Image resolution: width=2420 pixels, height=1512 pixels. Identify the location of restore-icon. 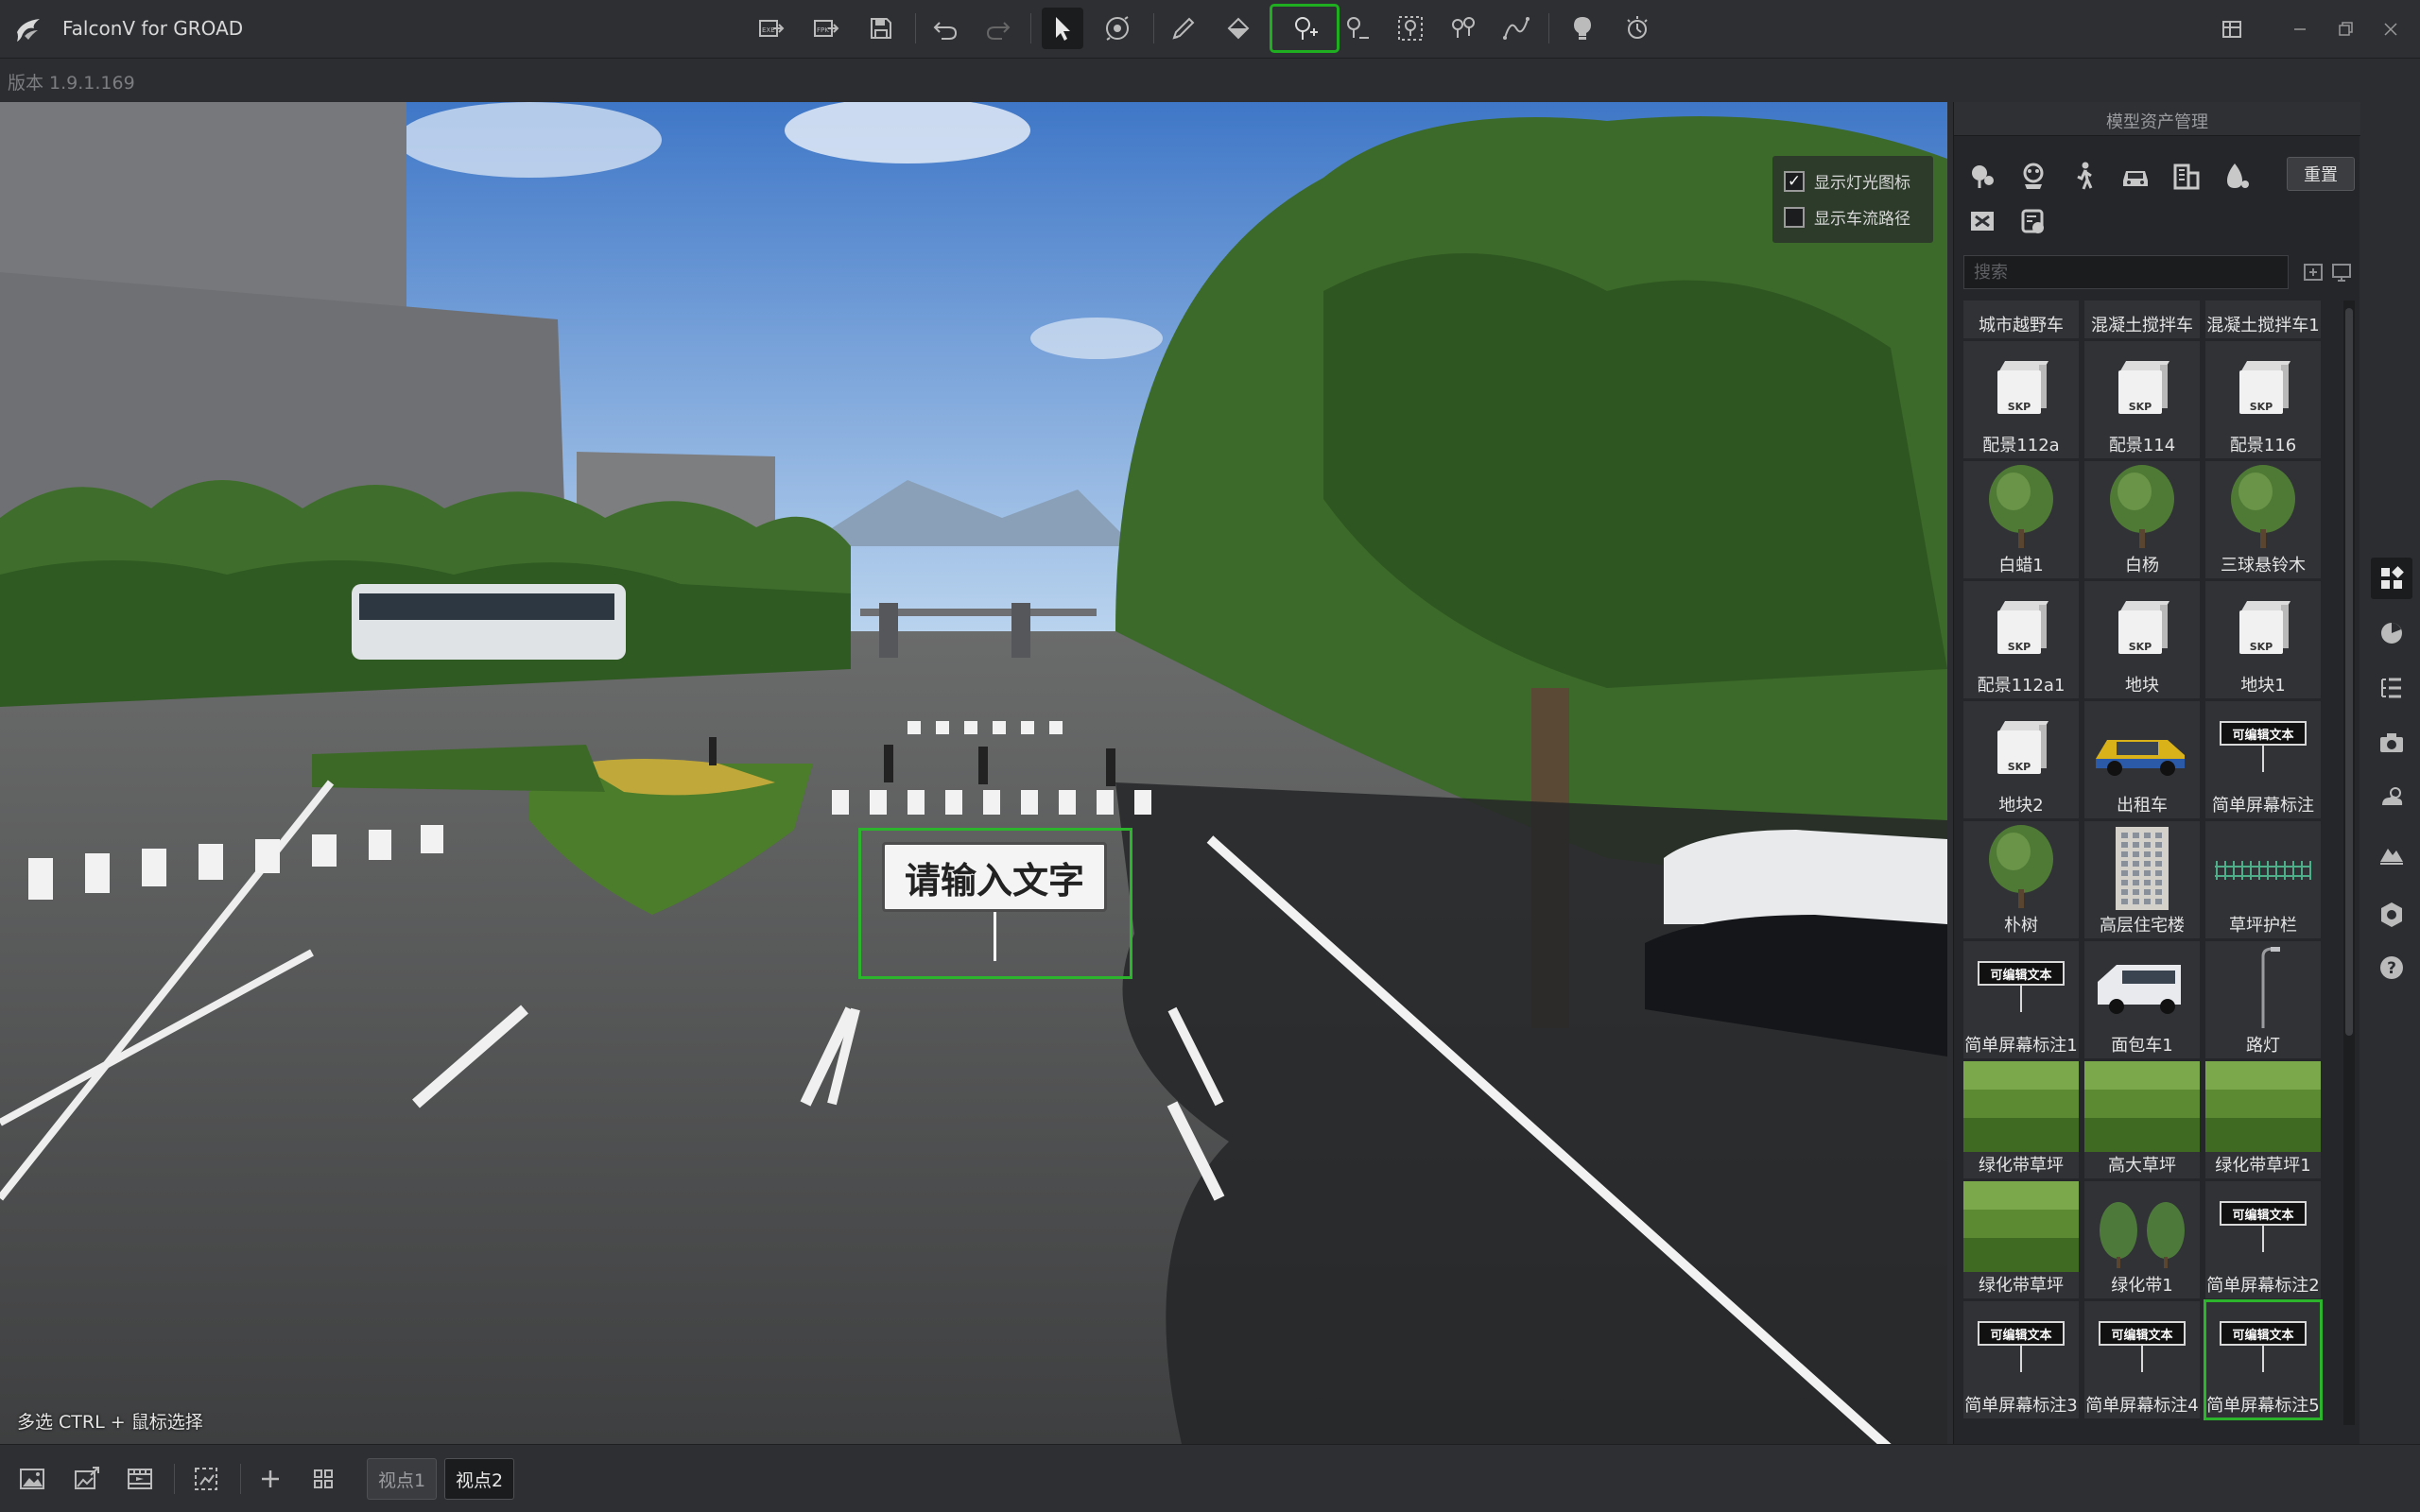
(2345, 29).